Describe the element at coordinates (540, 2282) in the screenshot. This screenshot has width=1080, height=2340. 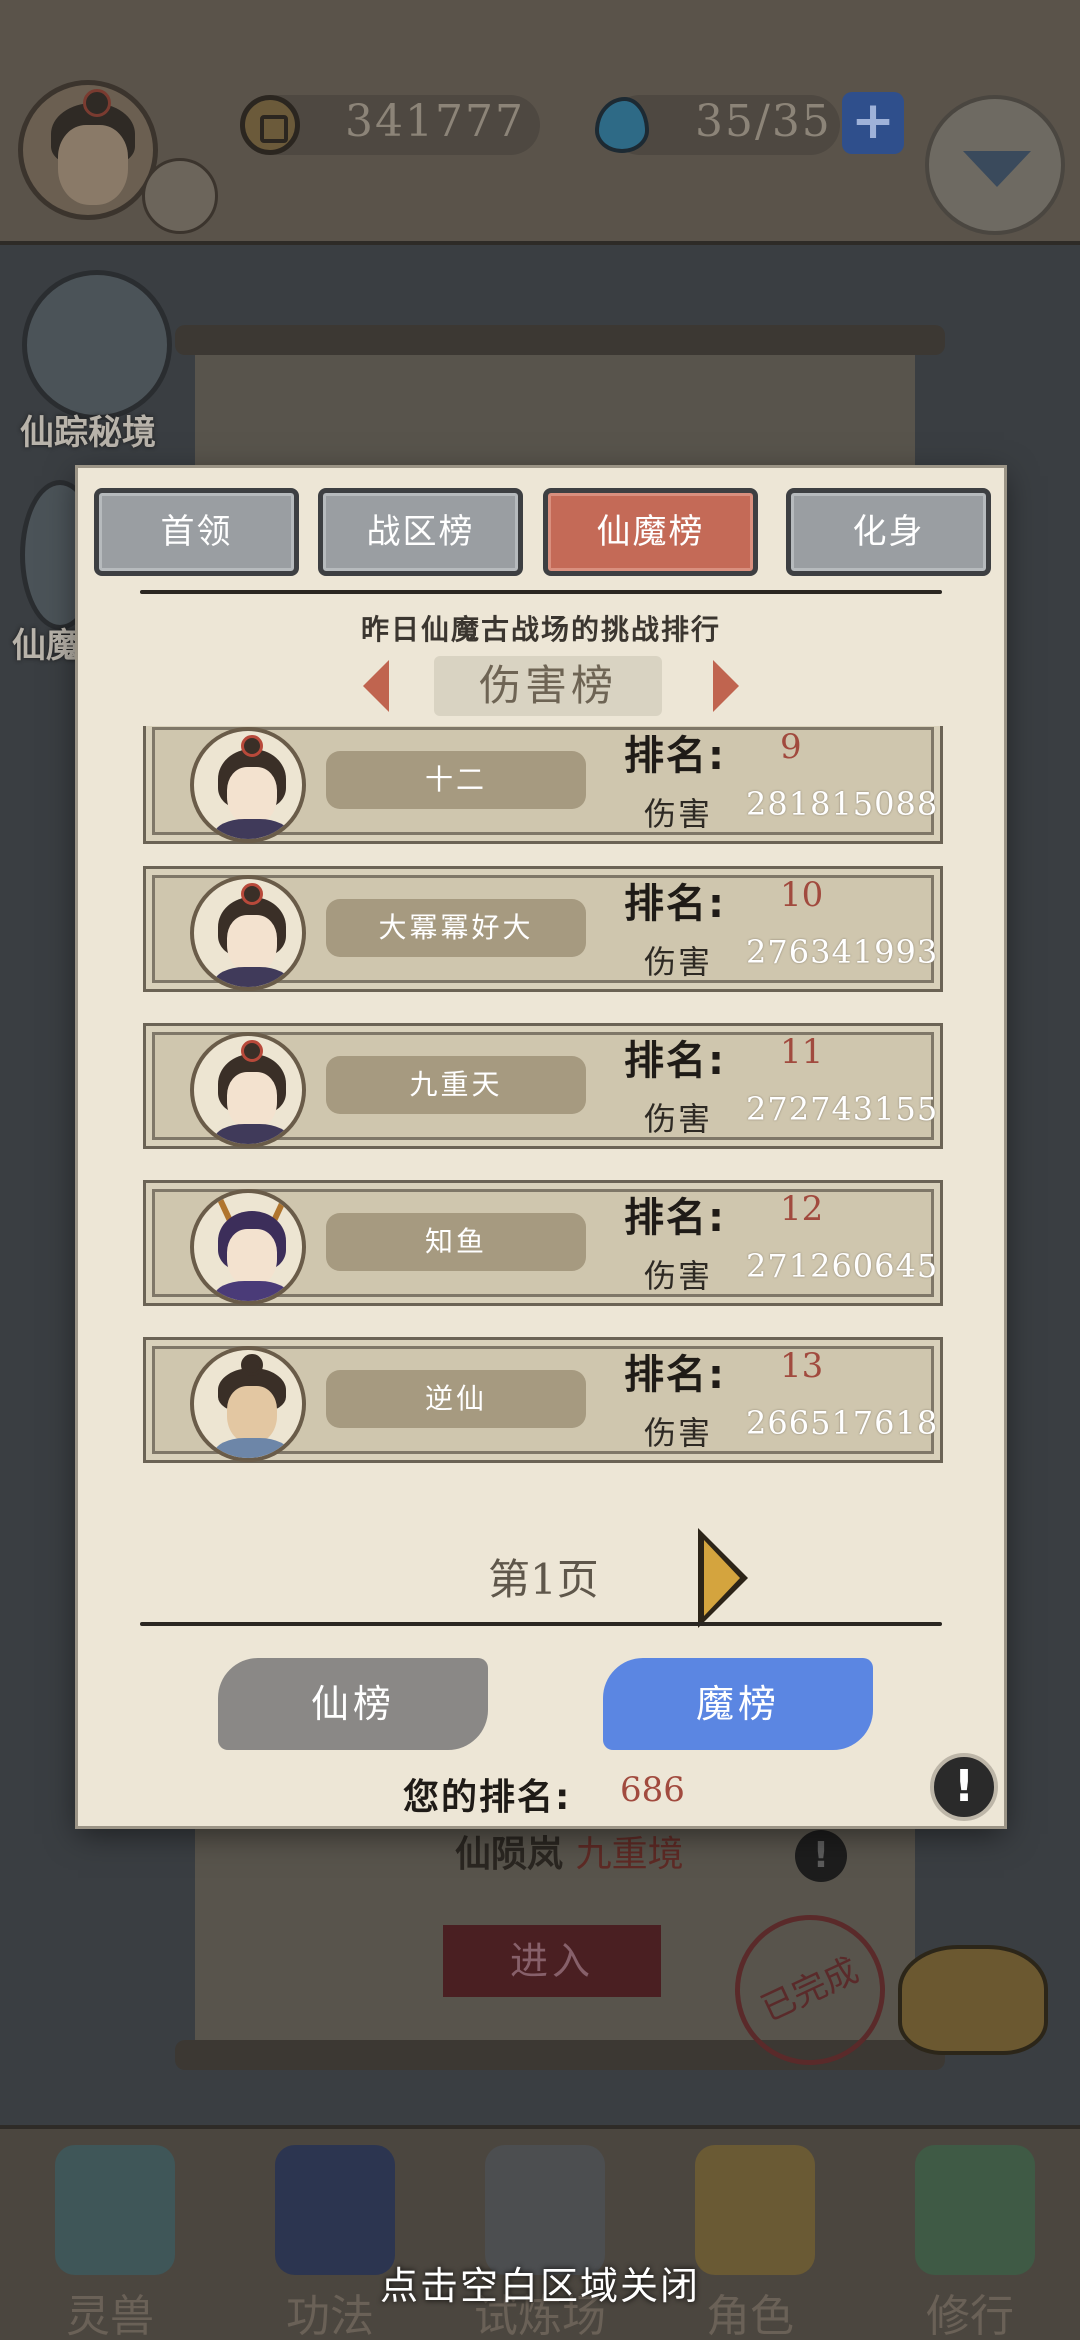
I see `close-hint: 点击空白区域关闭` at that location.